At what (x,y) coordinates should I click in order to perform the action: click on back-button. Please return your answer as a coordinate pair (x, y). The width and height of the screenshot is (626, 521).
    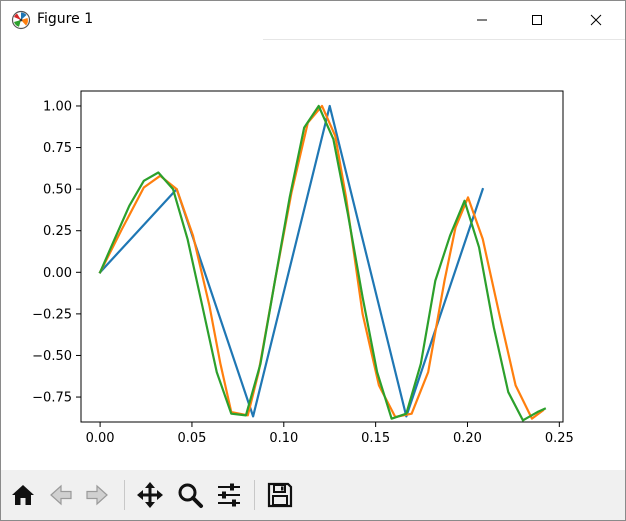
    Looking at the image, I should click on (61, 495).